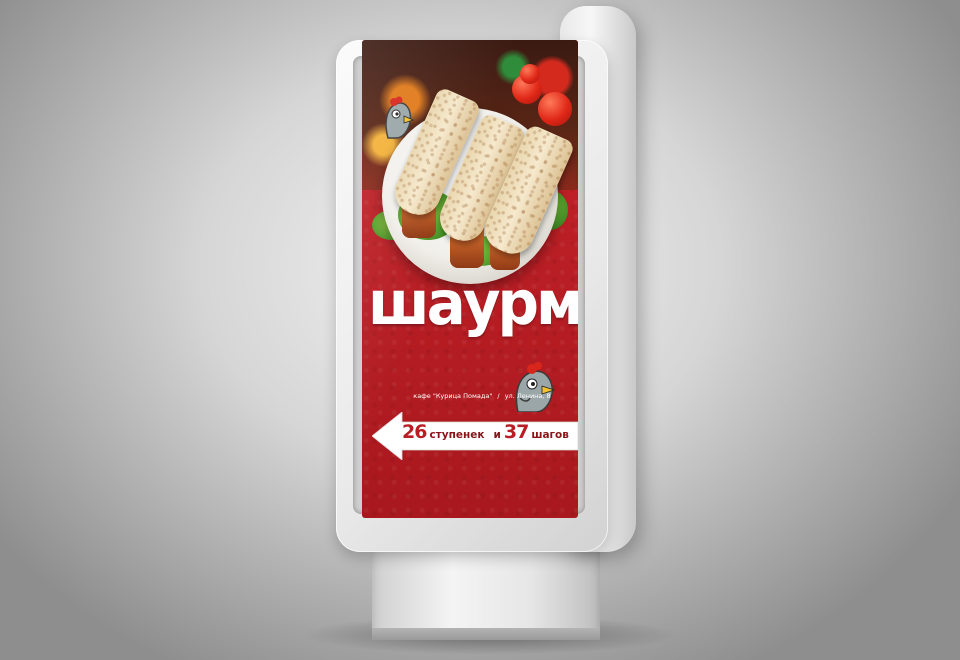 The height and width of the screenshot is (660, 960). Describe the element at coordinates (527, 396) in the screenshot. I see `cafe-address: ул. Ленина, 8` at that location.